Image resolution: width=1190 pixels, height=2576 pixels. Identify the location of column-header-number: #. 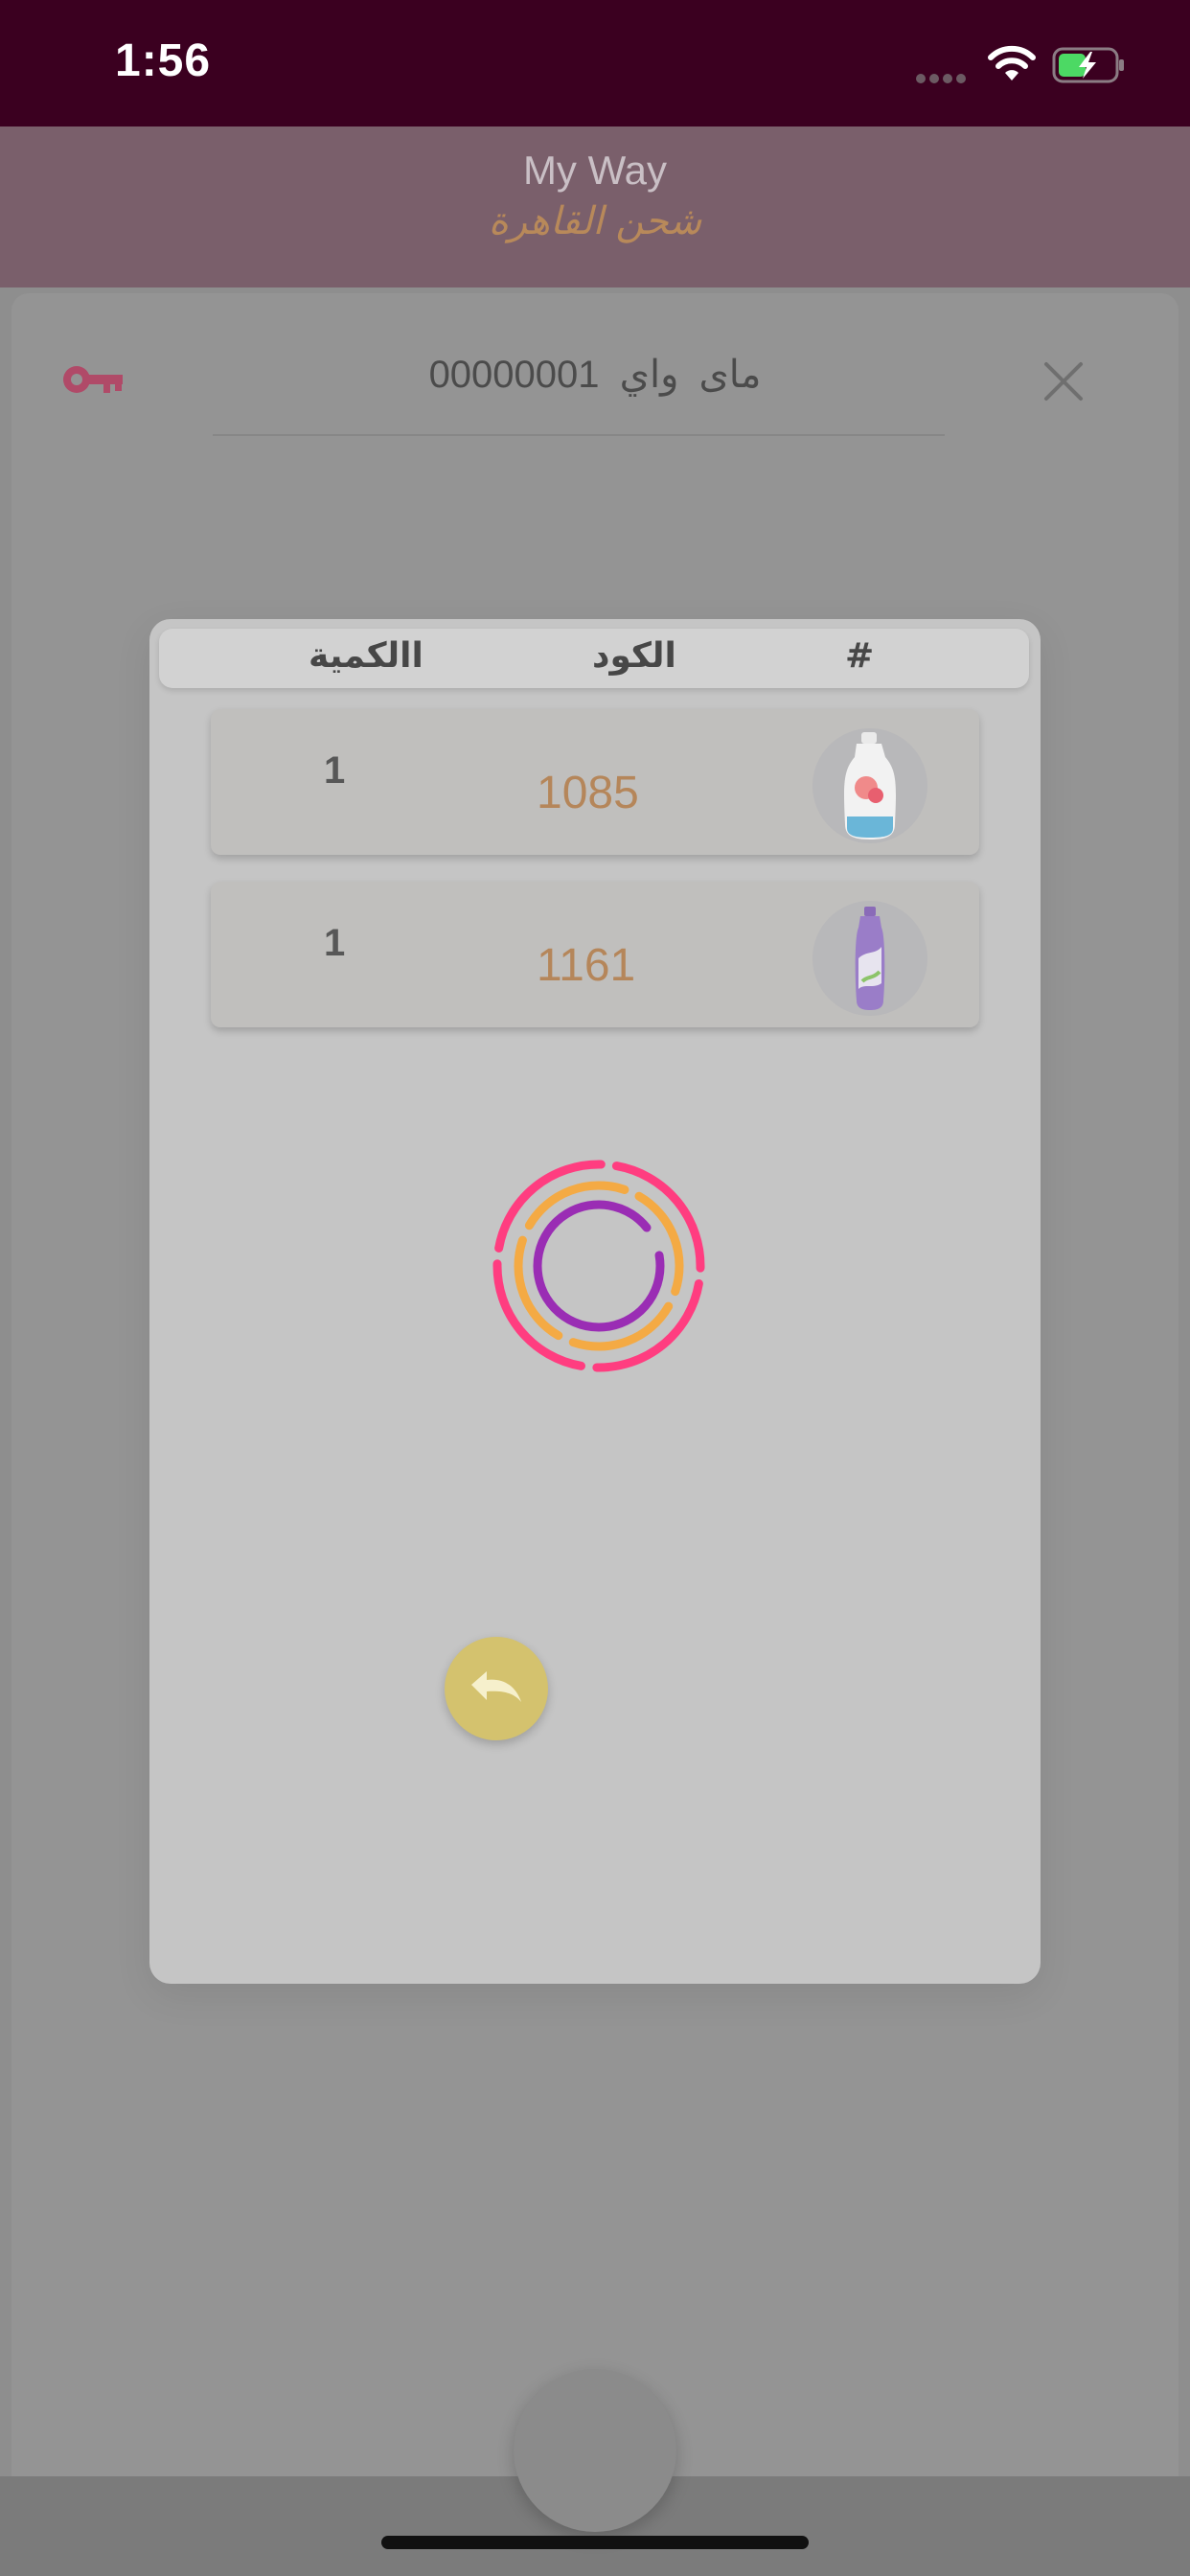
(860, 656).